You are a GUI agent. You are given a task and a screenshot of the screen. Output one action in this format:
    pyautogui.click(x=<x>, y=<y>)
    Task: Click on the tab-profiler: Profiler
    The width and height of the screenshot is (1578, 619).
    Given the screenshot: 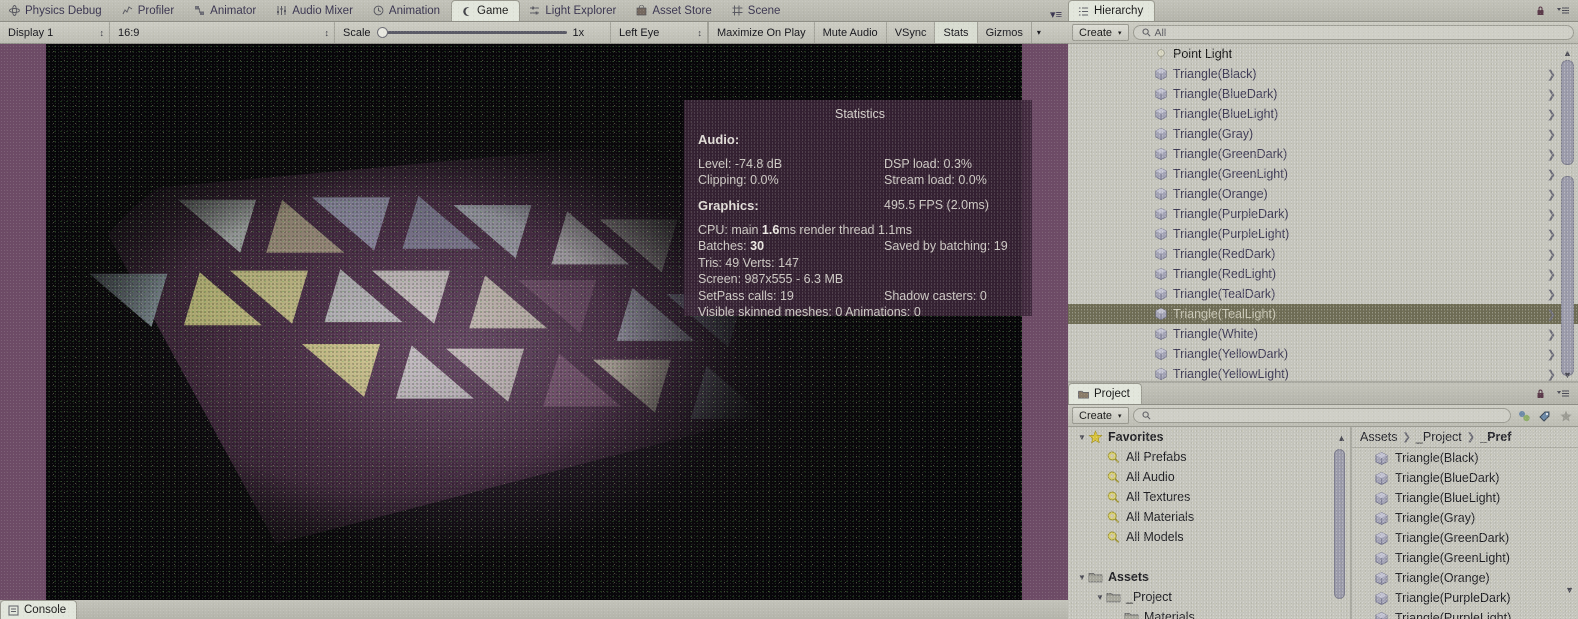 What is the action you would take?
    pyautogui.click(x=149, y=10)
    